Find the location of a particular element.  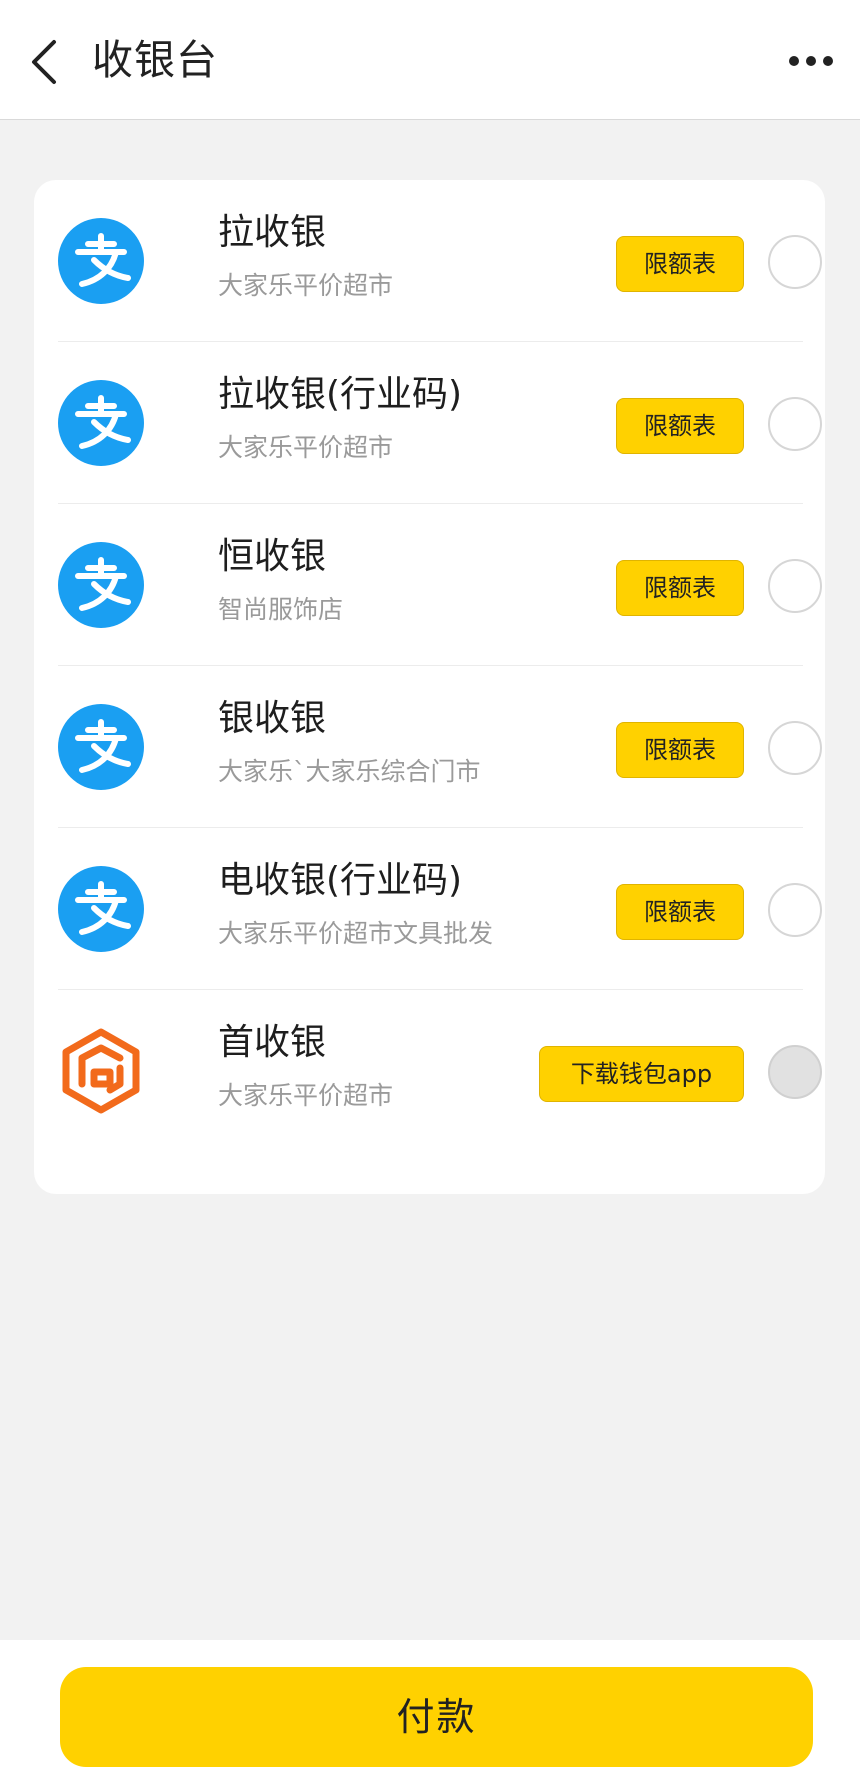

payment-method-row: 电收银(行业码) 大家乐平价超市文具批发 限额表 is located at coordinates (440, 909).